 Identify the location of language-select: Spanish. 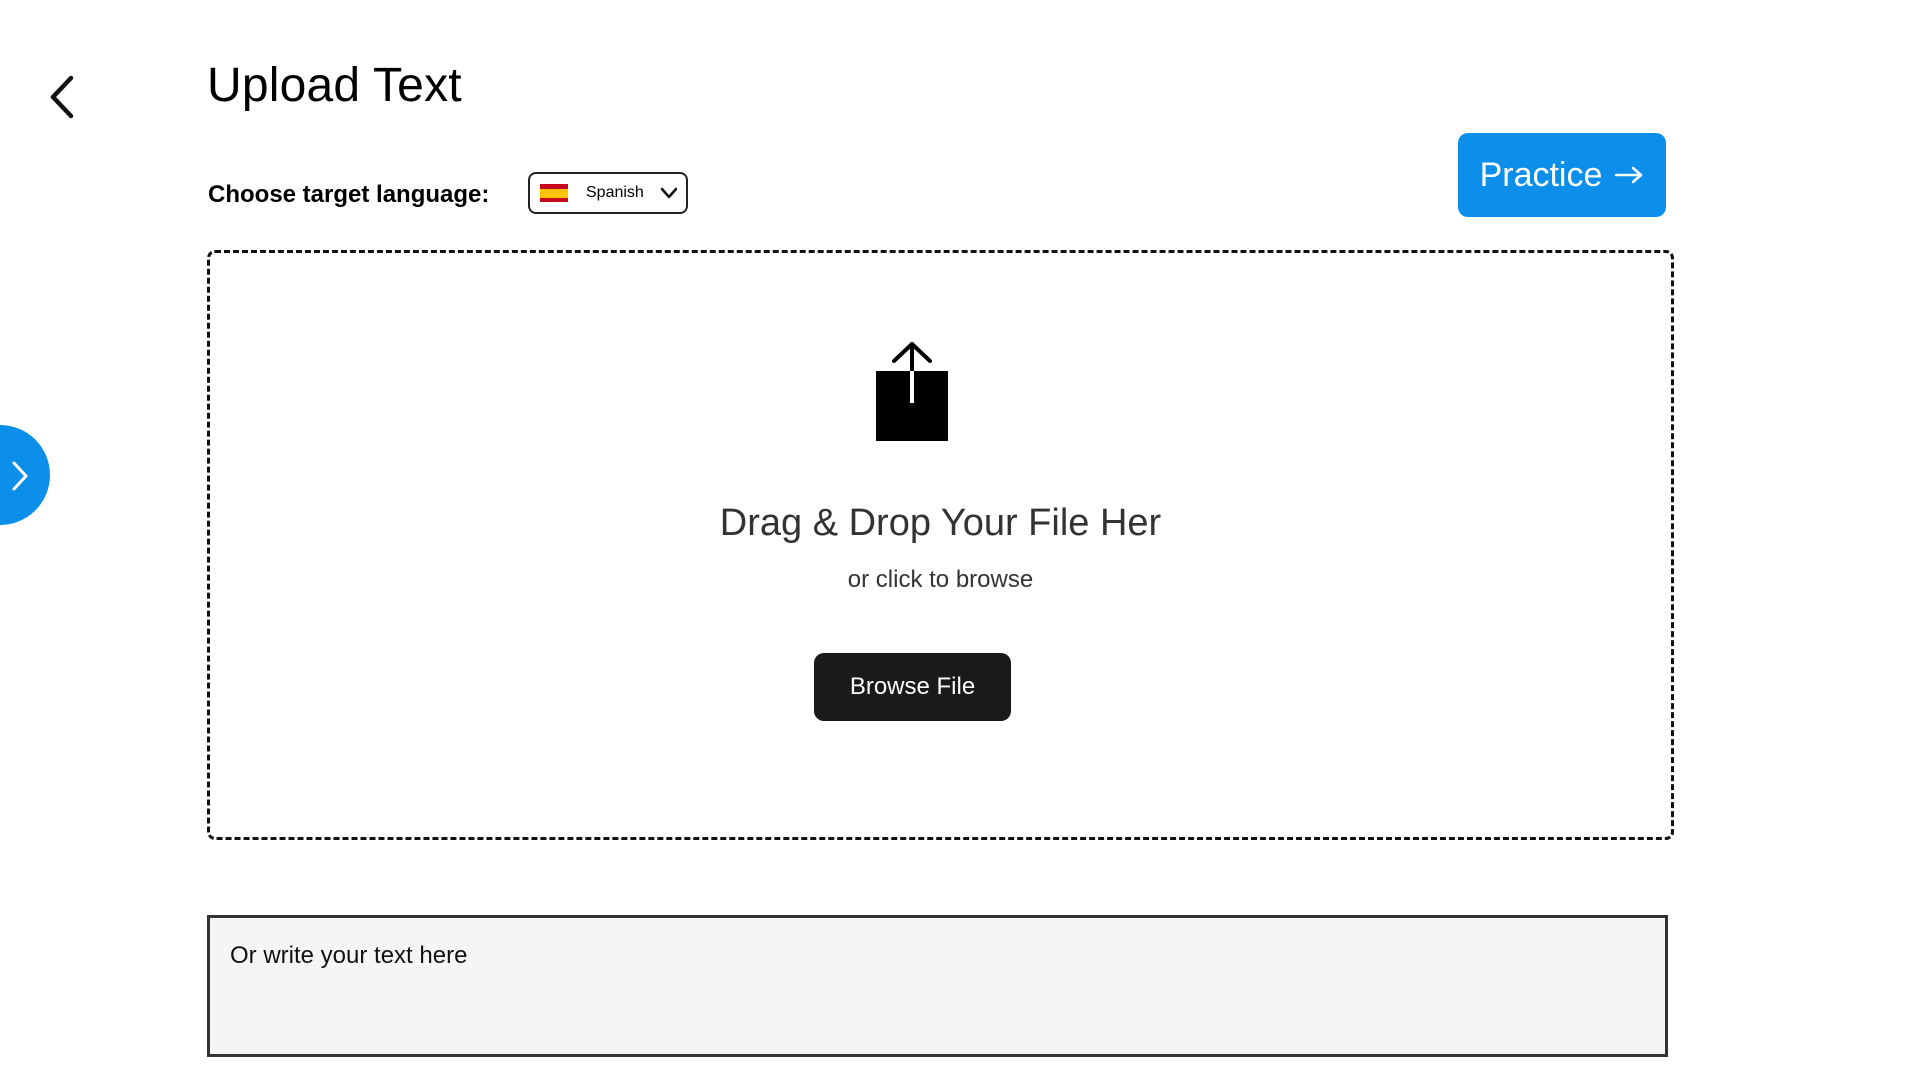
(608, 193).